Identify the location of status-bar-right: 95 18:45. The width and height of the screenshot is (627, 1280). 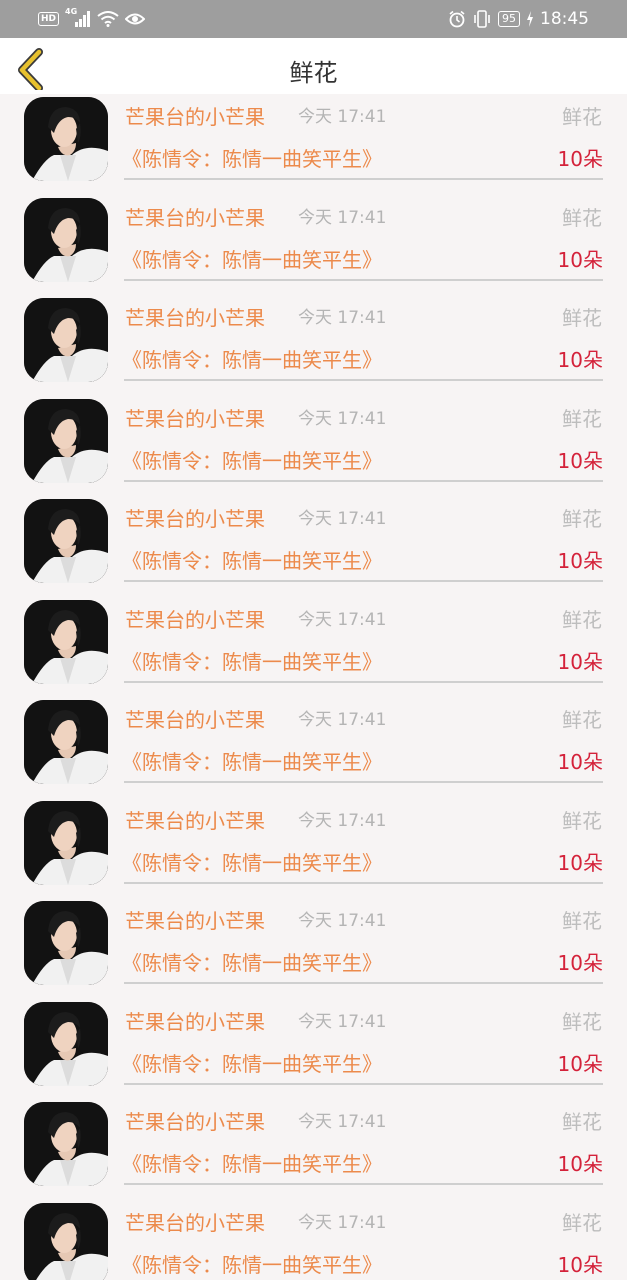
(518, 19).